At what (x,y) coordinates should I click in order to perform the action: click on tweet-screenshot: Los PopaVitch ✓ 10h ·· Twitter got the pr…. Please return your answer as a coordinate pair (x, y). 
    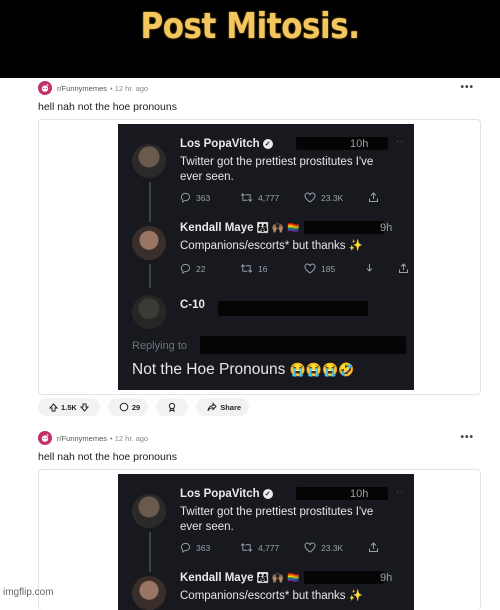
    Looking at the image, I should click on (266, 542).